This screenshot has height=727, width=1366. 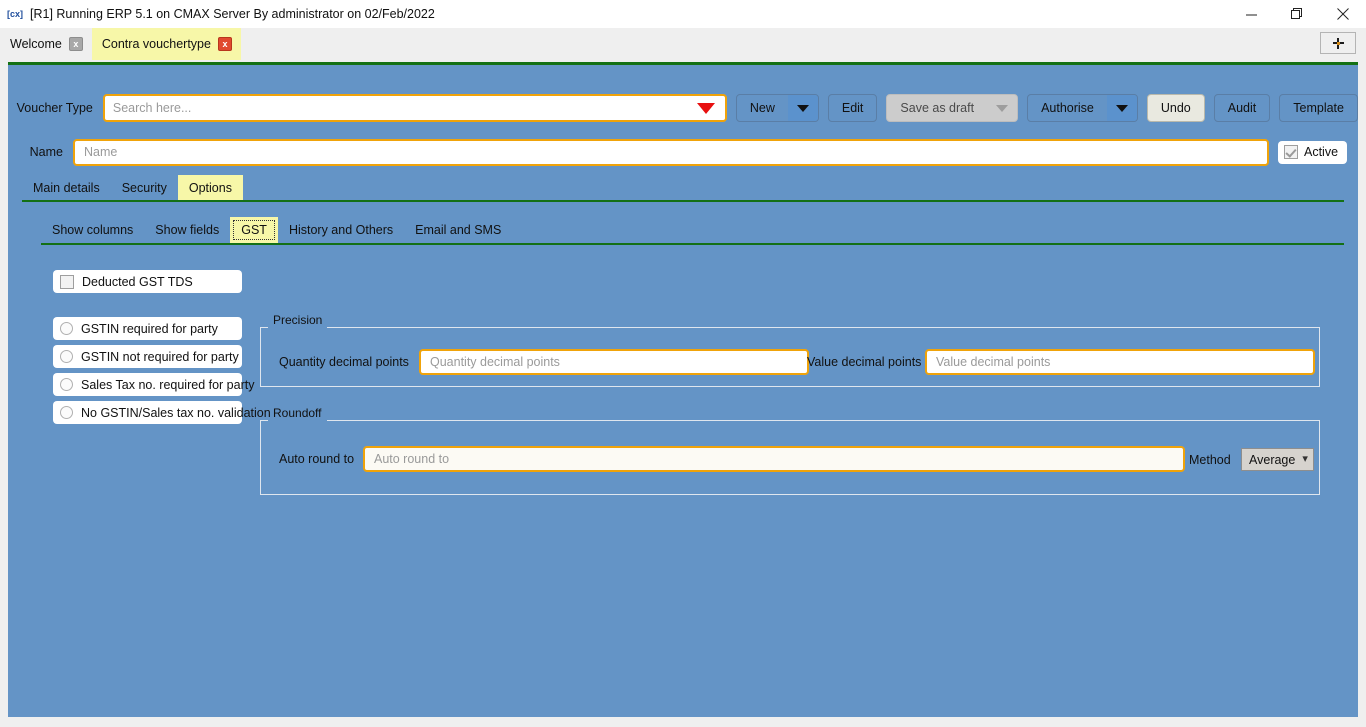 I want to click on method-select: Average ▾, so click(x=1277, y=459).